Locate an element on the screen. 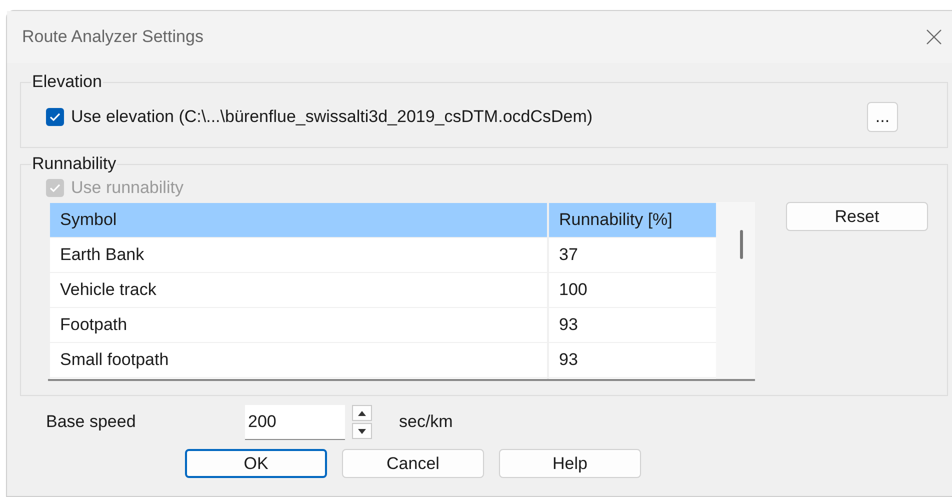 The height and width of the screenshot is (497, 952). down-triangle-icon is located at coordinates (362, 431).